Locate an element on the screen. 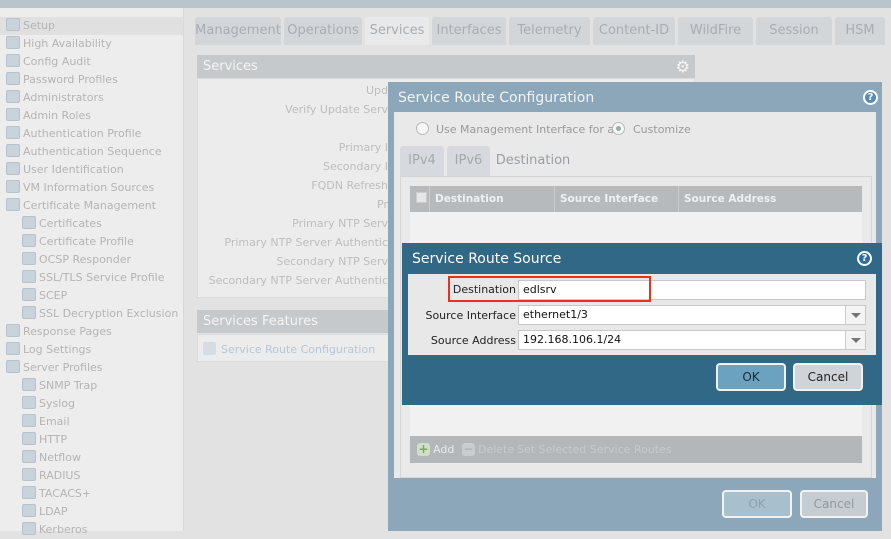 Image resolution: width=891 pixels, height=539 pixels. sidebar-item-label: Authentication Profile is located at coordinates (82, 133).